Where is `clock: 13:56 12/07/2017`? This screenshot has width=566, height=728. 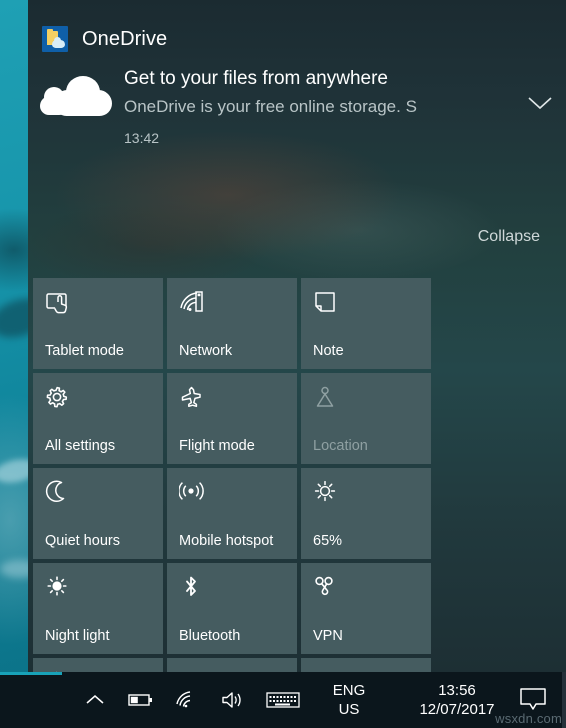 clock: 13:56 12/07/2017 is located at coordinates (457, 700).